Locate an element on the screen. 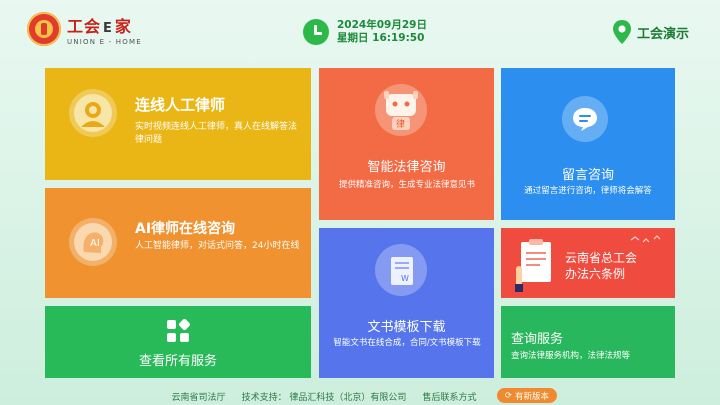 This screenshot has height=405, width=720. tile-query-service-desc: 查询法律服务机构，法律法规等 is located at coordinates (571, 356).